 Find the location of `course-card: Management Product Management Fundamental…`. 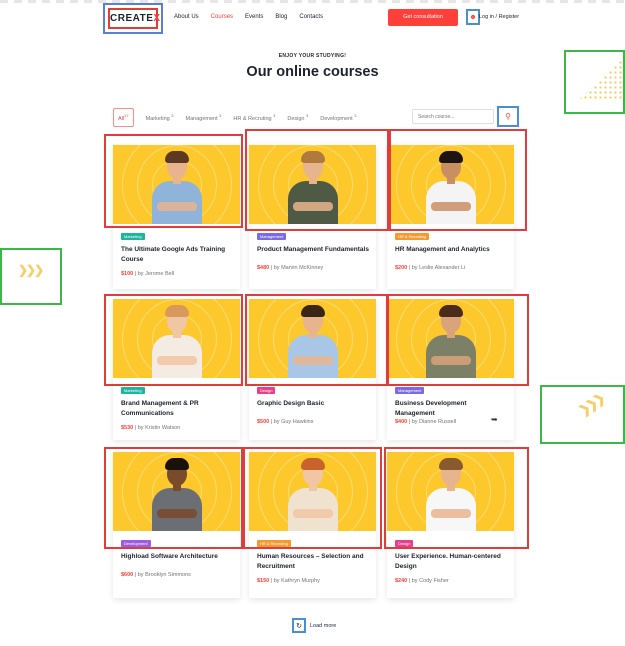

course-card: Management Product Management Fundamental… is located at coordinates (312, 217).